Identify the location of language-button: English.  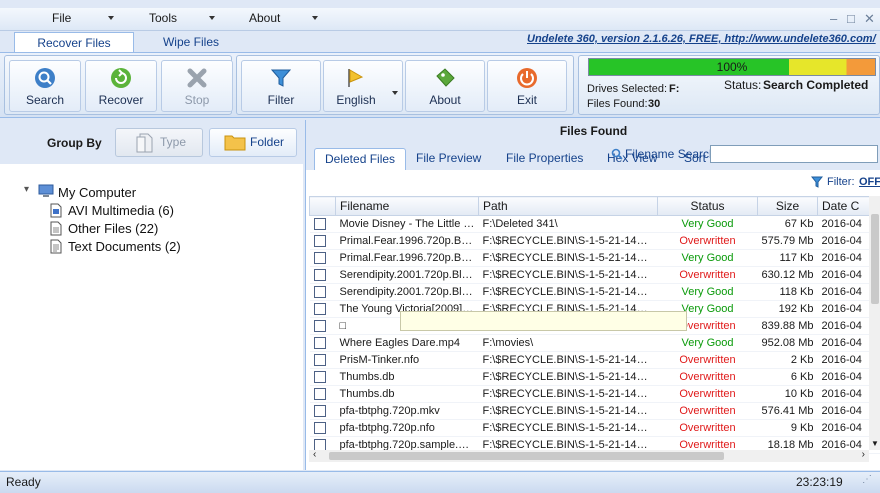
(363, 86).